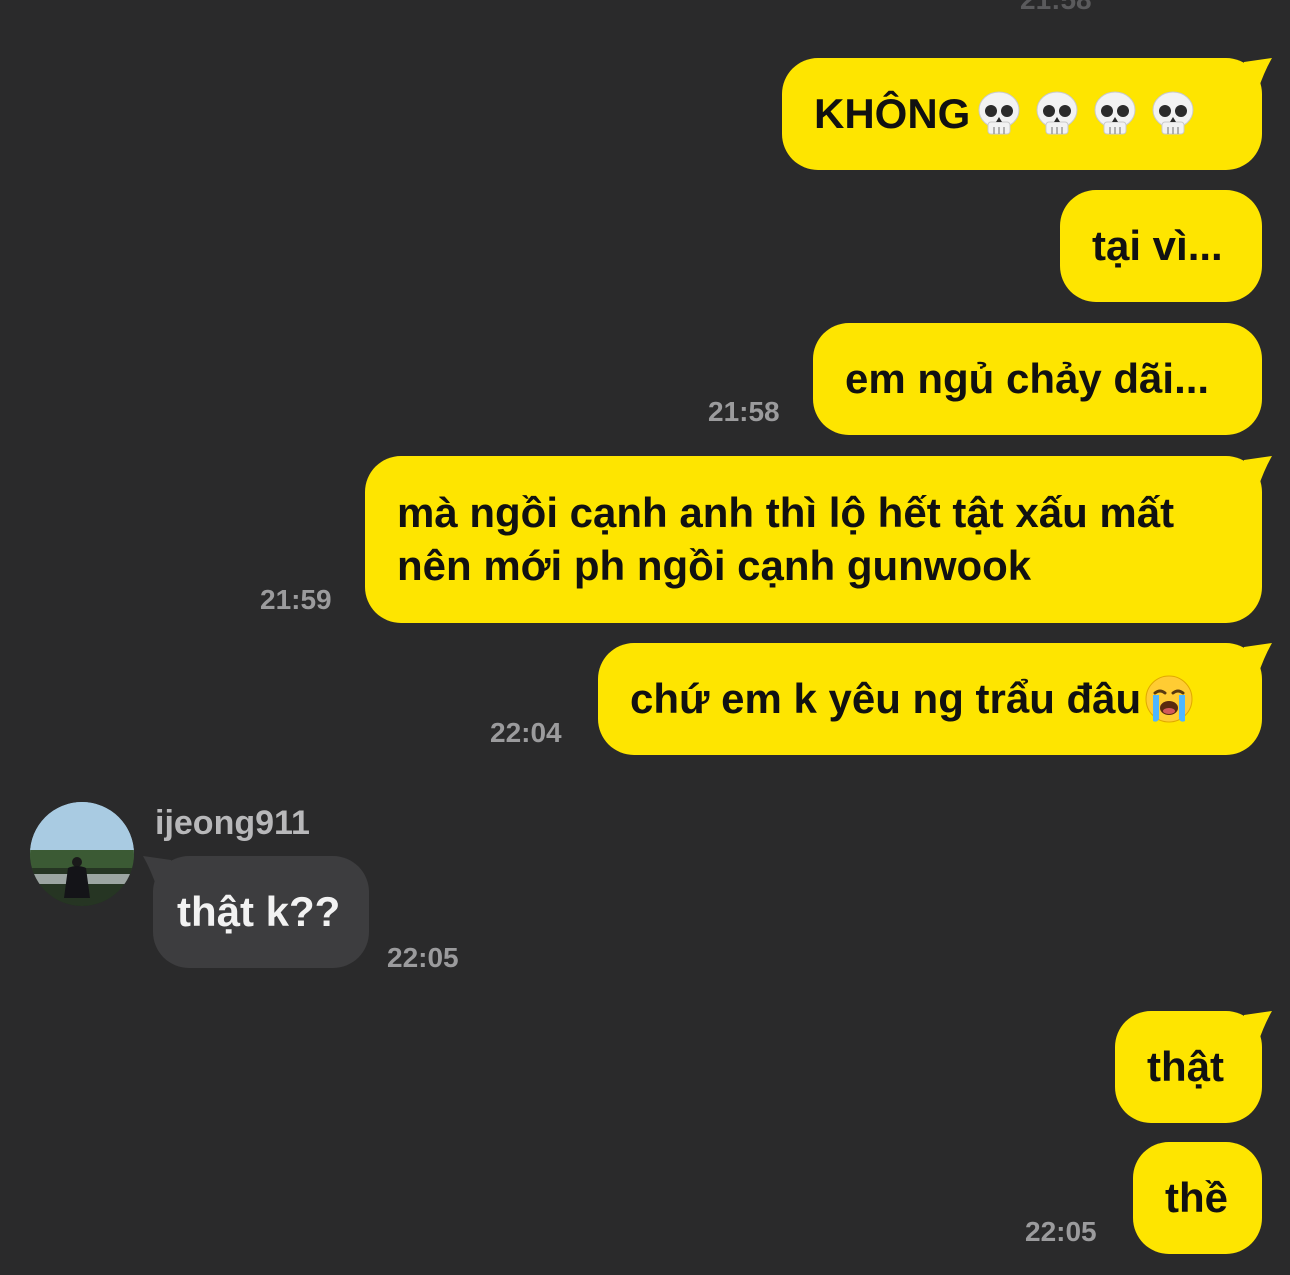 This screenshot has width=1290, height=1275. Describe the element at coordinates (886, 698) in the screenshot. I see `message-text: chứ em k yêu ng trẩu đâu` at that location.